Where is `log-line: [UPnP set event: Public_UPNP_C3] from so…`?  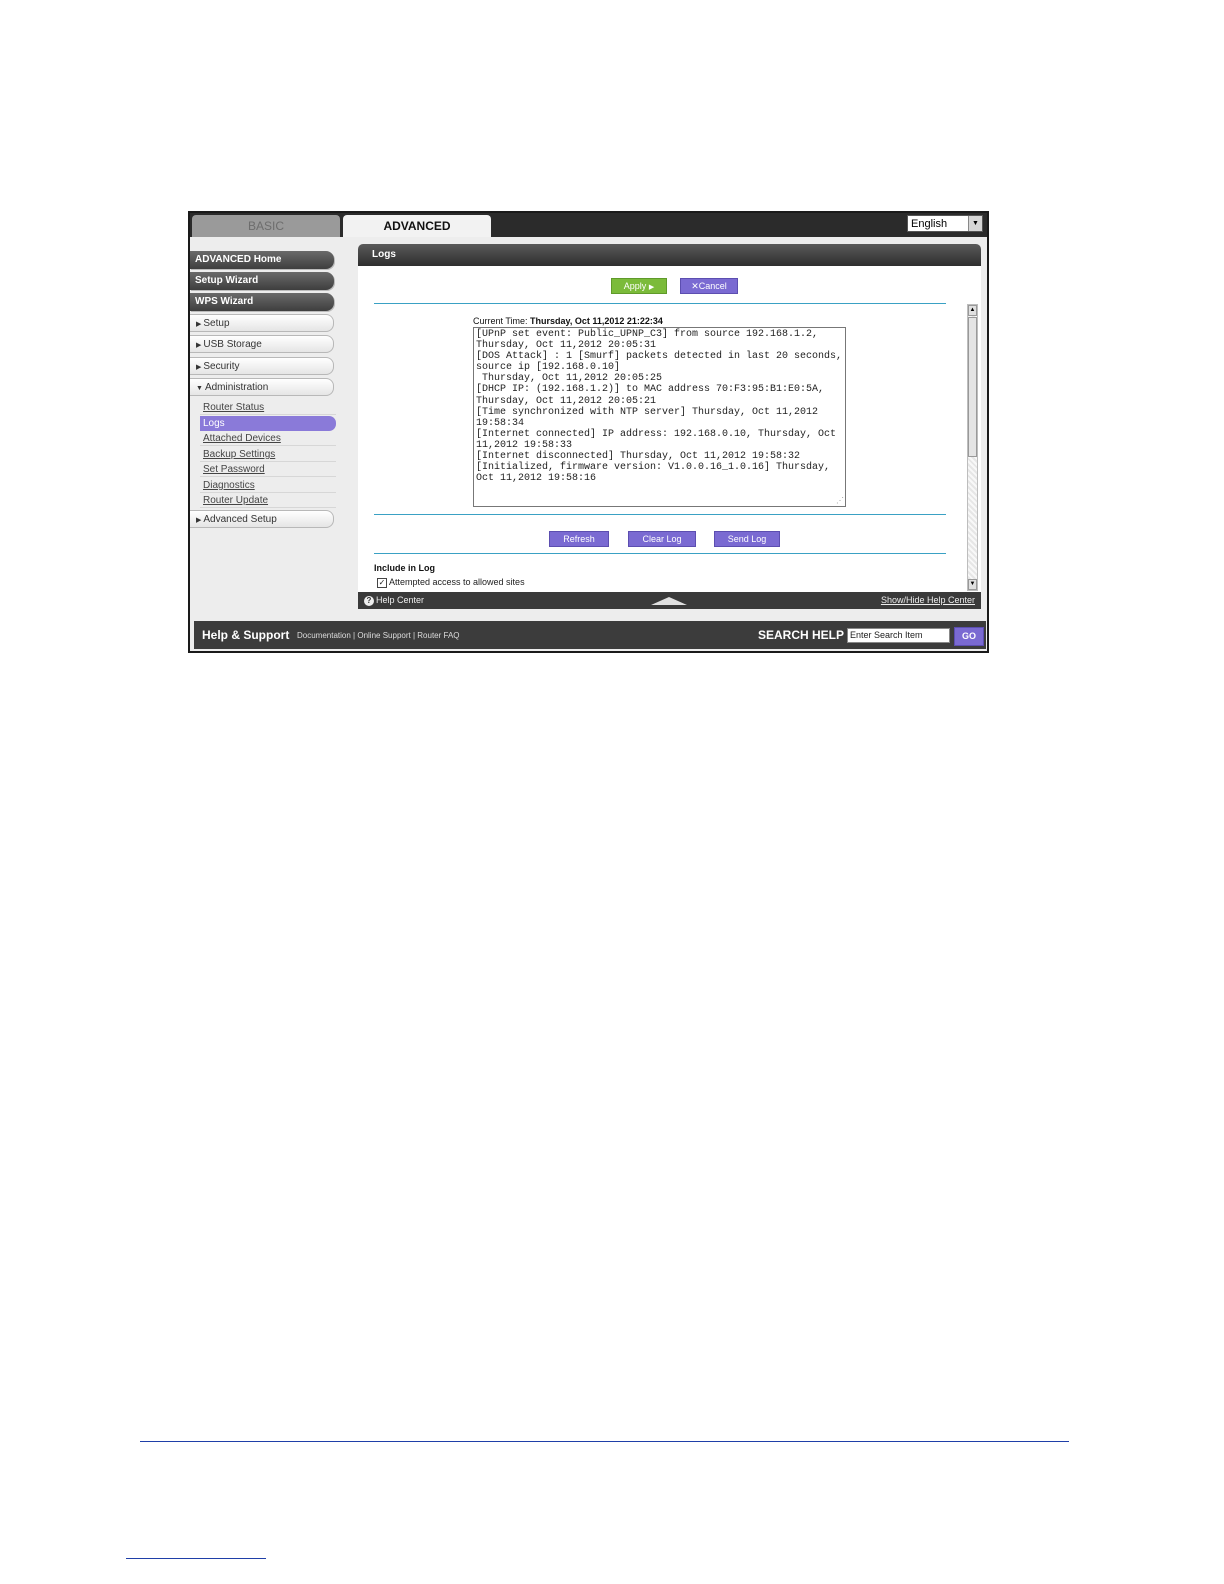 log-line: [UPnP set event: Public_UPNP_C3] from so… is located at coordinates (647, 334).